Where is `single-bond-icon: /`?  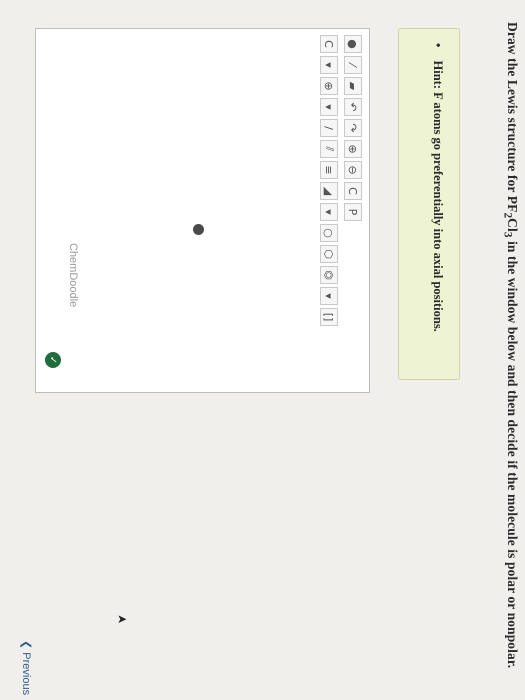 single-bond-icon: / is located at coordinates (329, 128).